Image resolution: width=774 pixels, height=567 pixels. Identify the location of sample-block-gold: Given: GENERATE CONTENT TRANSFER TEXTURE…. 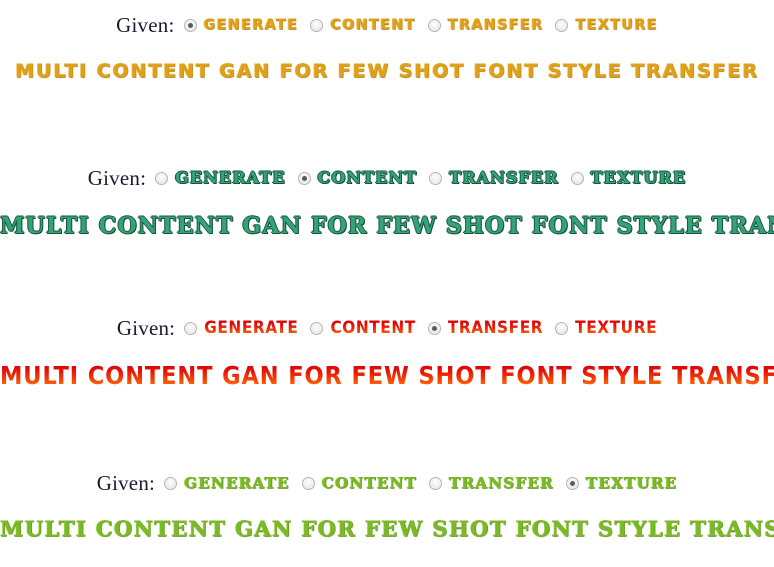
(387, 45).